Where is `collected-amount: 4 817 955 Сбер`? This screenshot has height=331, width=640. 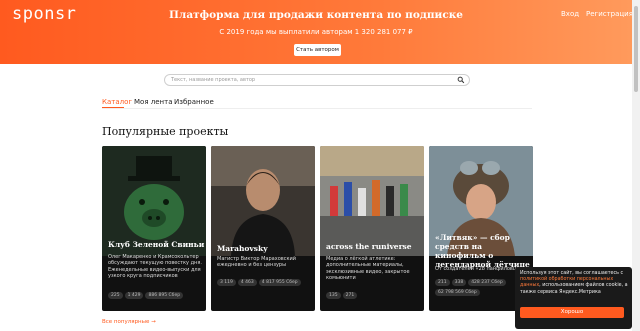 collected-amount: 4 817 955 Сбер is located at coordinates (279, 282).